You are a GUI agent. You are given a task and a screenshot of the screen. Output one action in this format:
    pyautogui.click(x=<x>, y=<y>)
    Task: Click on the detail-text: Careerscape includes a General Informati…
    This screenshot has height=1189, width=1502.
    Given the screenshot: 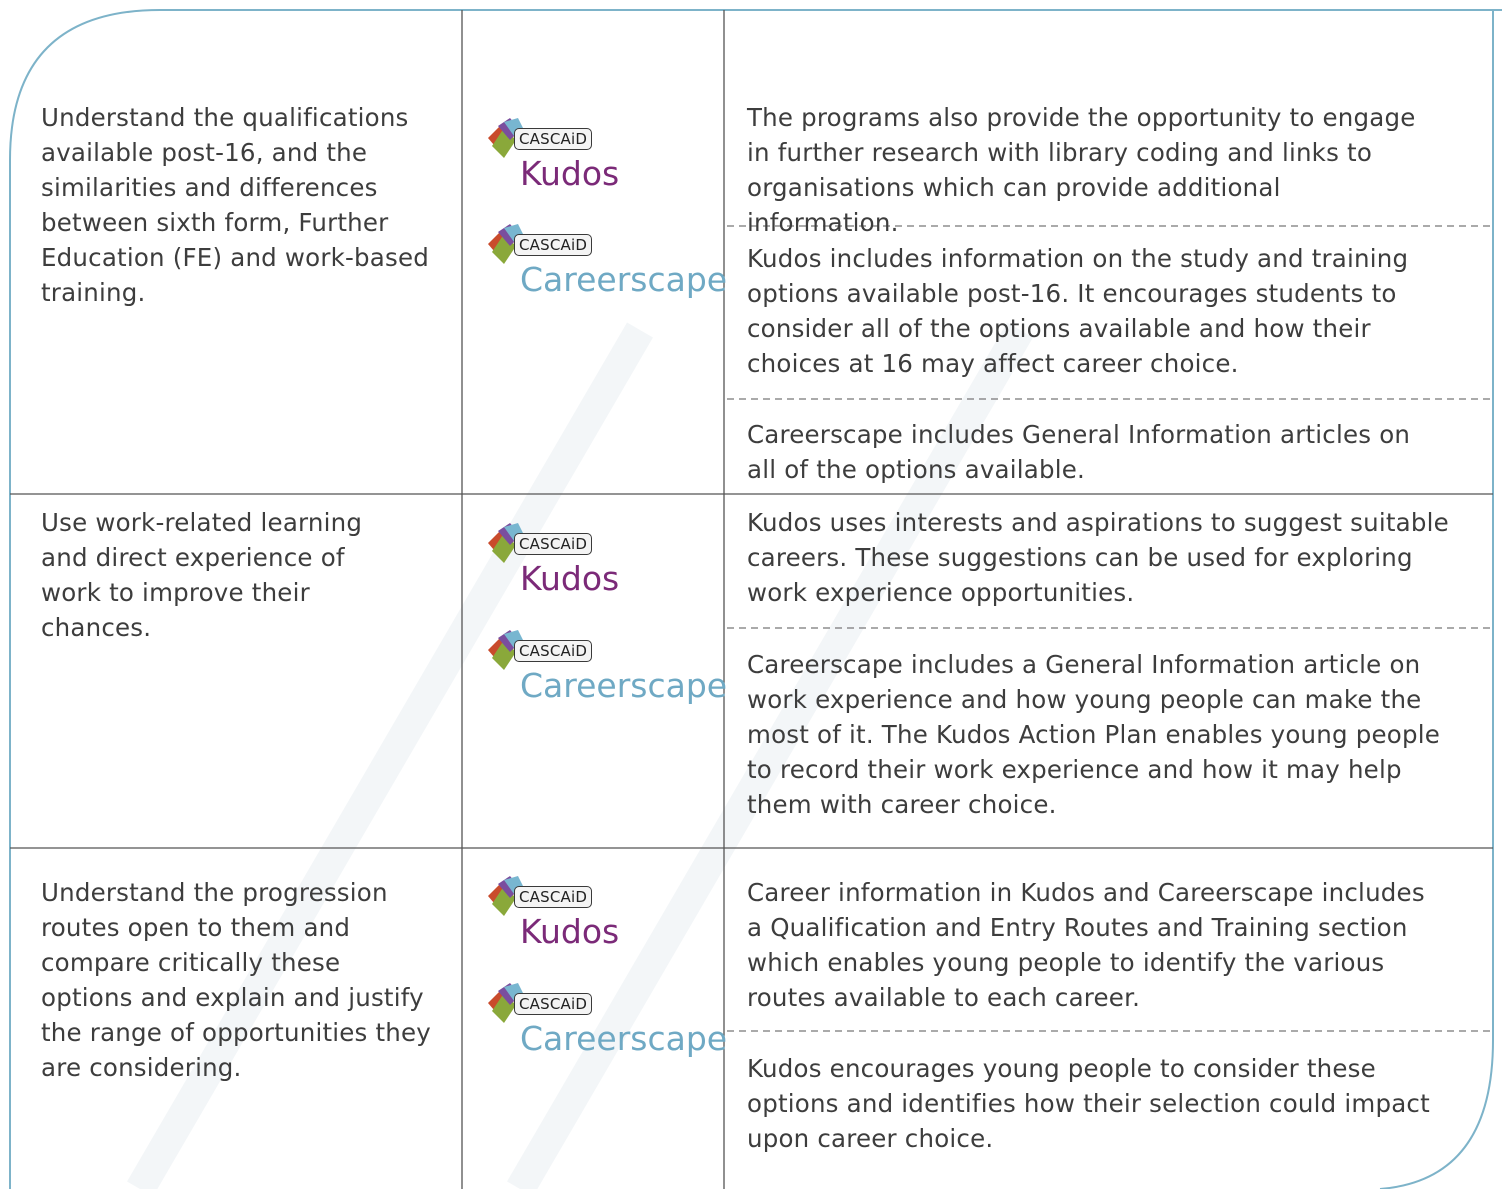 What is the action you would take?
    pyautogui.click(x=1093, y=734)
    